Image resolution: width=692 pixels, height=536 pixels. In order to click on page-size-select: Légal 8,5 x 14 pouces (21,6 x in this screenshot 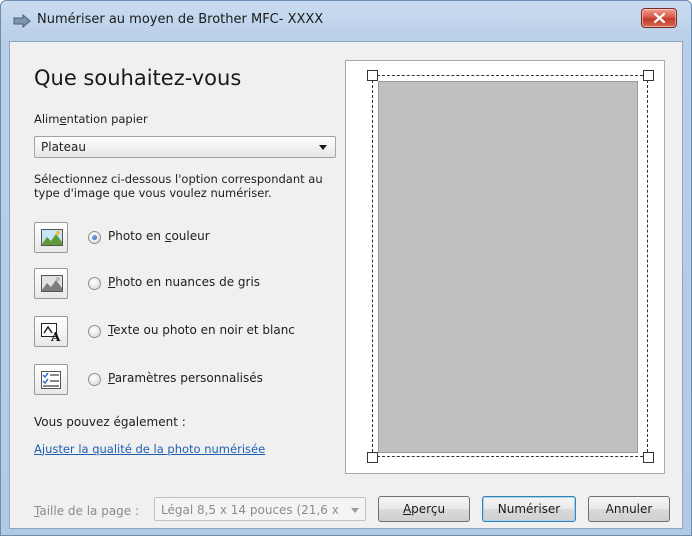, I will do `click(260, 509)`.